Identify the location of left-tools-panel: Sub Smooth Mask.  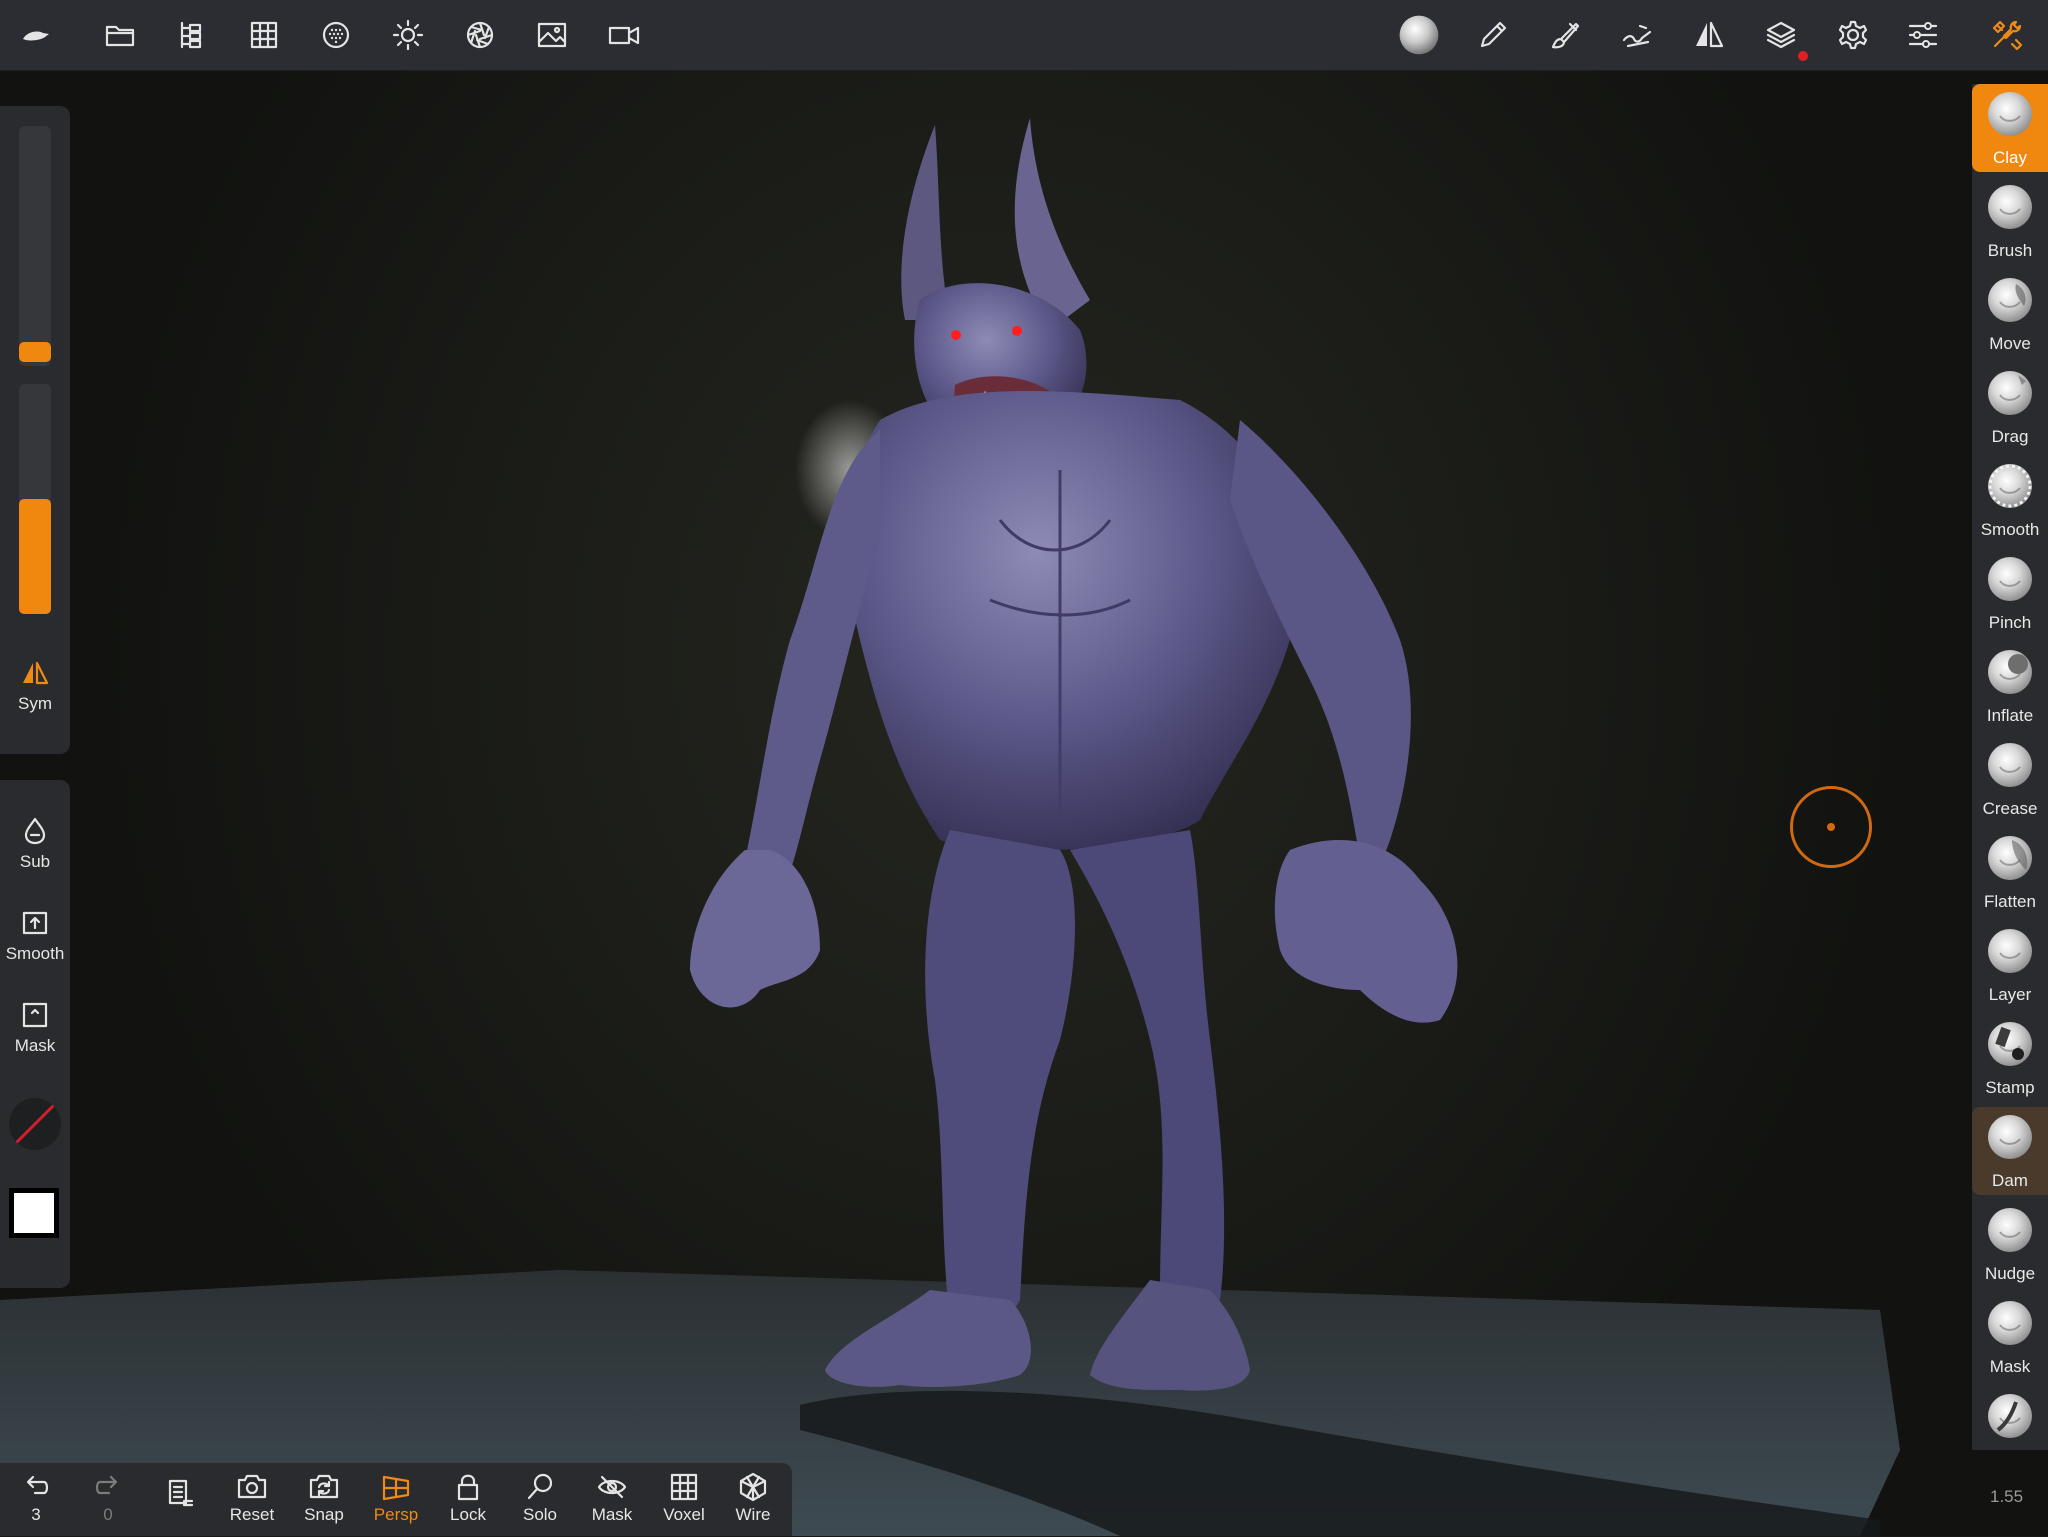
(35, 1034).